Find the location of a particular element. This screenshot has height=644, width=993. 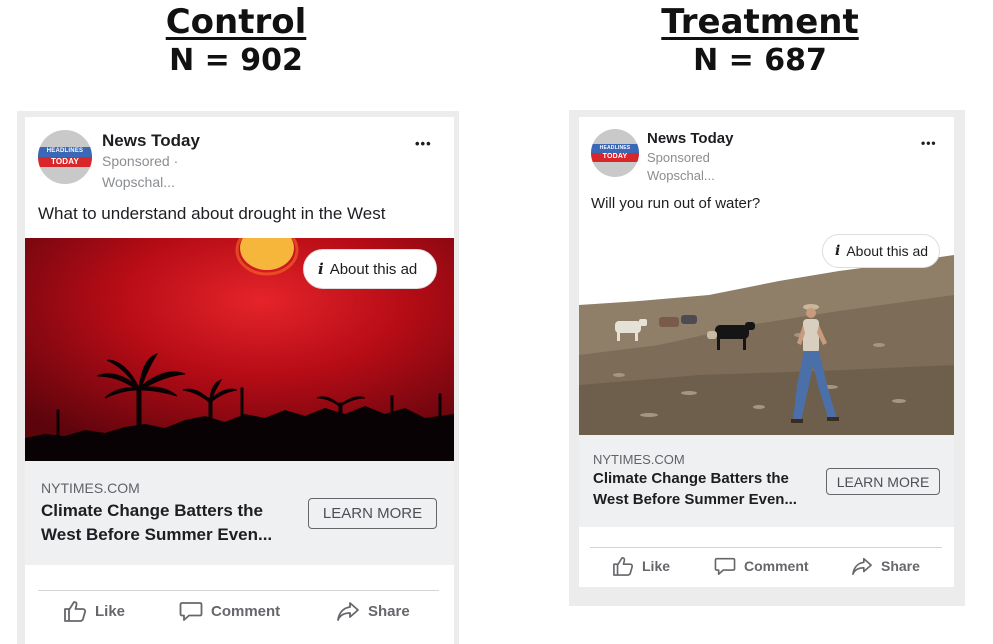

control-share-button: Share is located at coordinates (373, 611).